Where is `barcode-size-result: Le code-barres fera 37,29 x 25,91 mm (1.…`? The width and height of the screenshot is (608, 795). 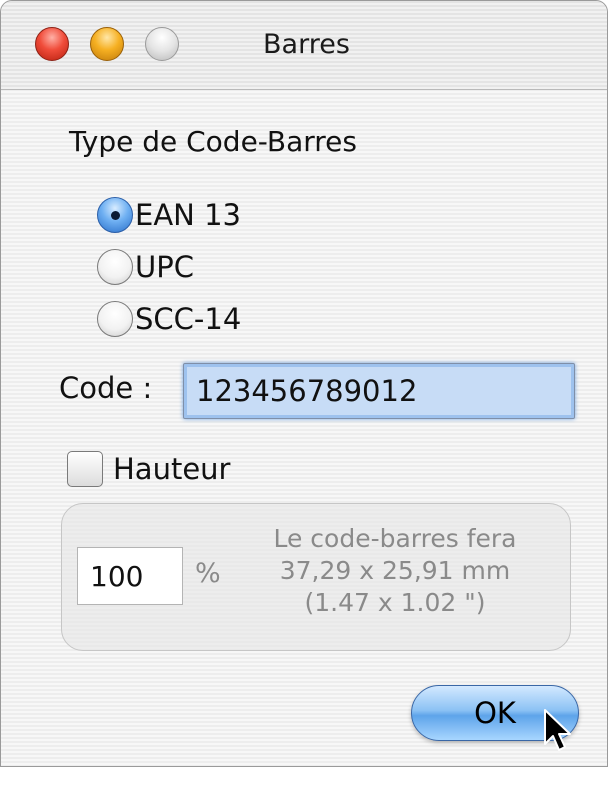 barcode-size-result: Le code-barres fera 37,29 x 25,91 mm (1.… is located at coordinates (395, 571).